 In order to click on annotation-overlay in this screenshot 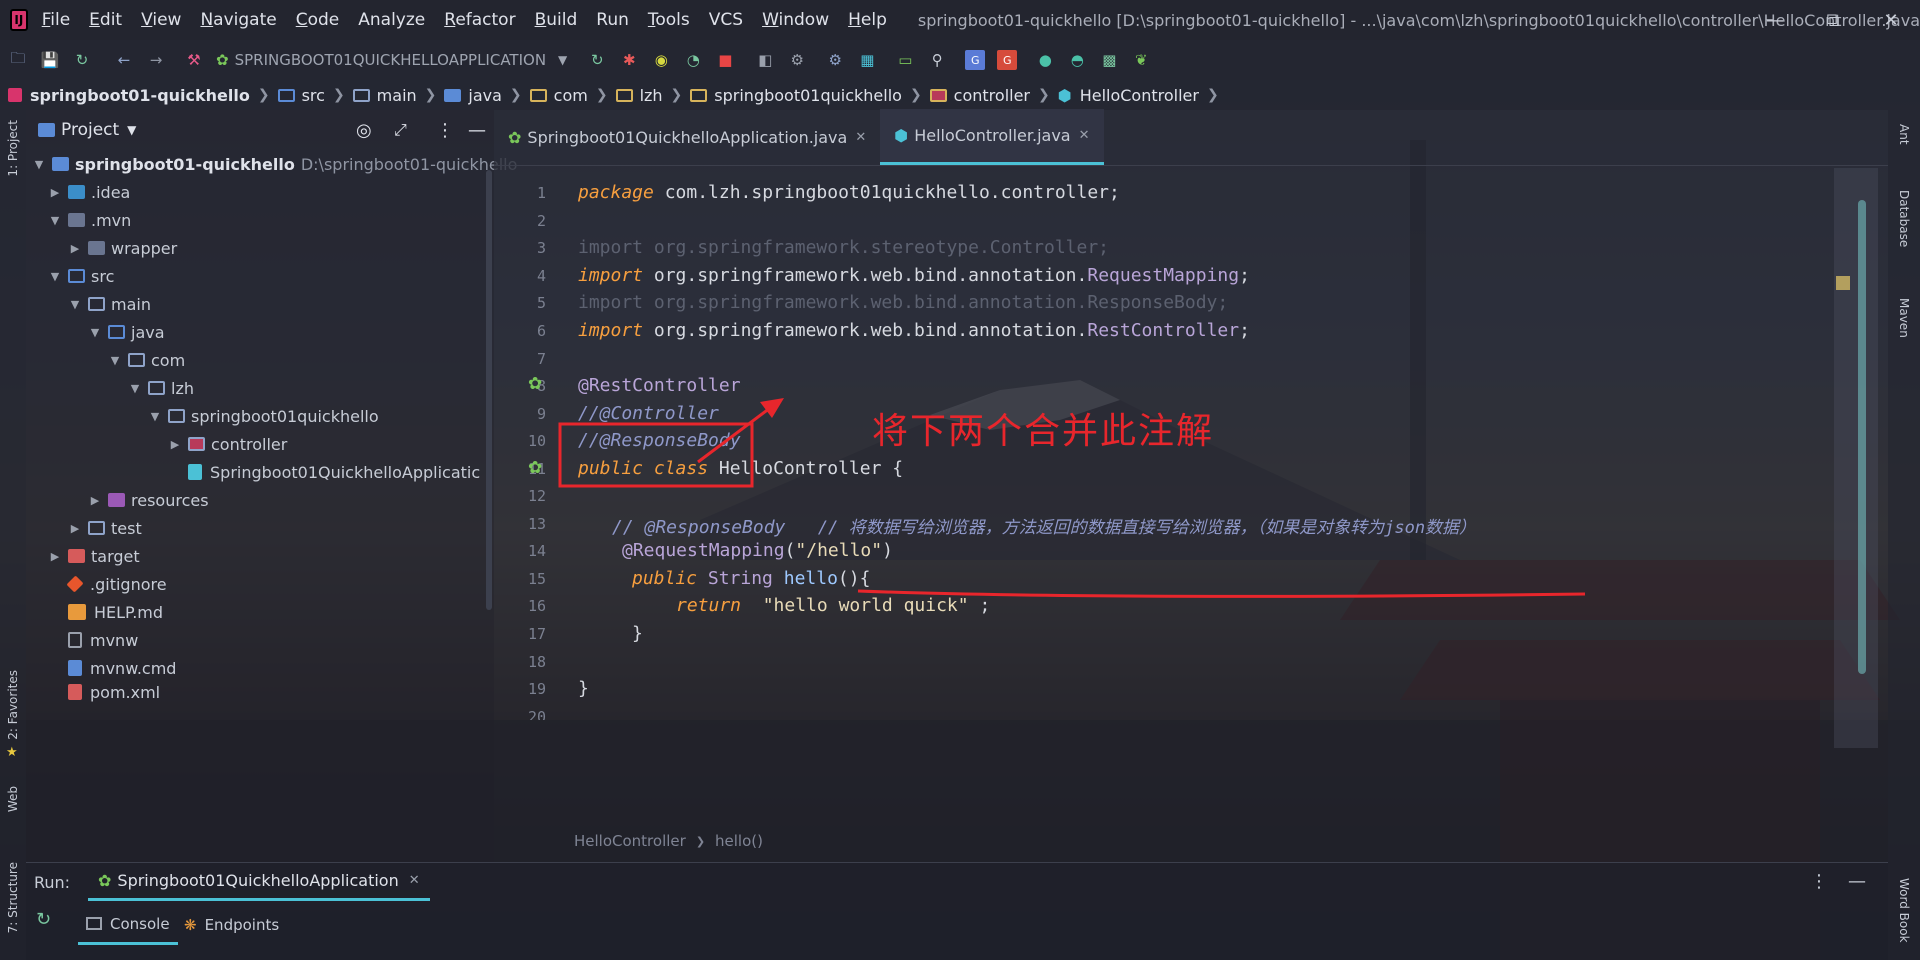, I will do `click(1072, 498)`.